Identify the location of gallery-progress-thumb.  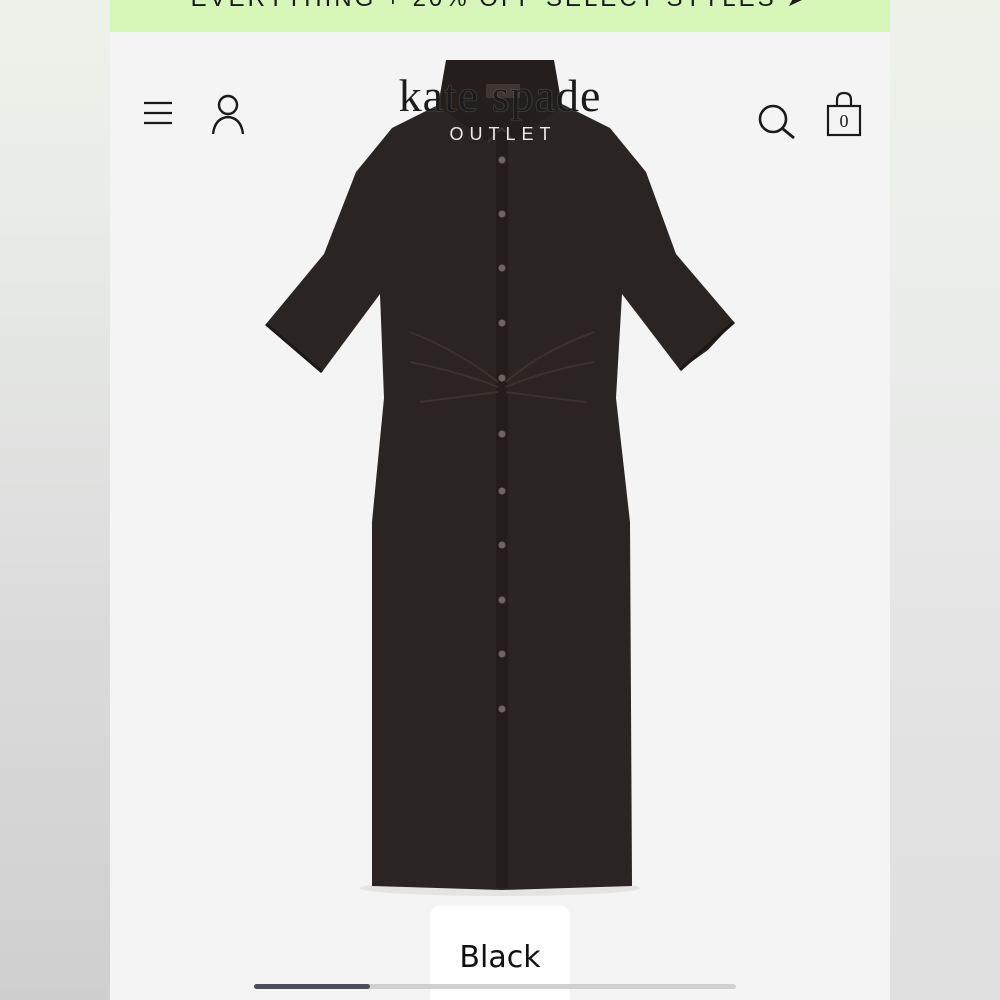
(312, 986).